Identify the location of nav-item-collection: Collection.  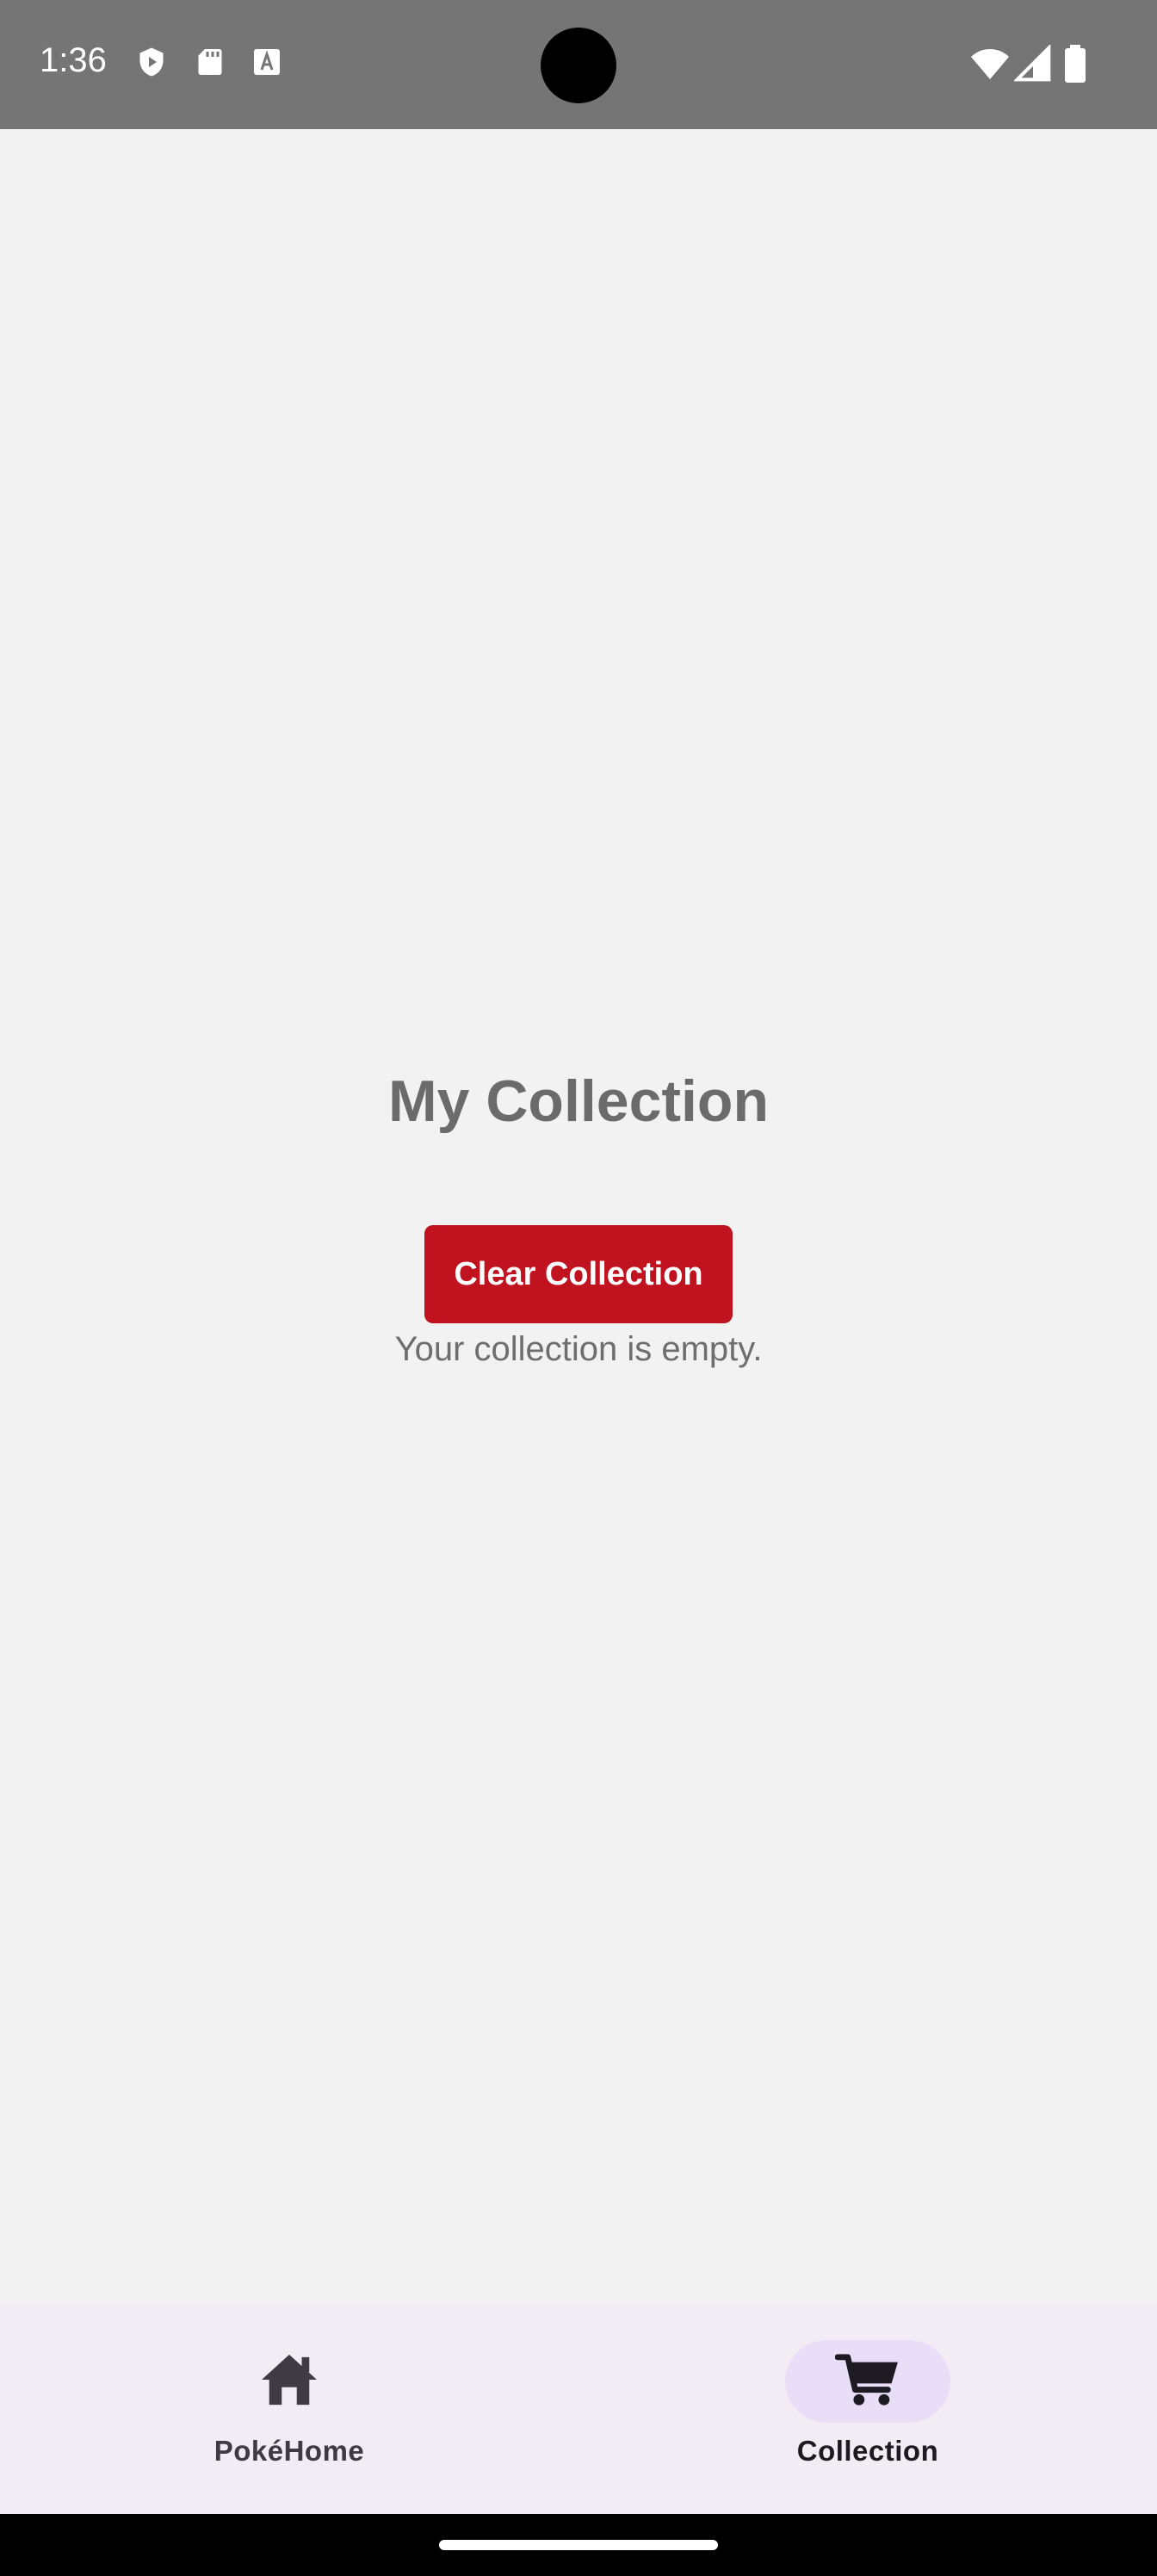
(867, 2409).